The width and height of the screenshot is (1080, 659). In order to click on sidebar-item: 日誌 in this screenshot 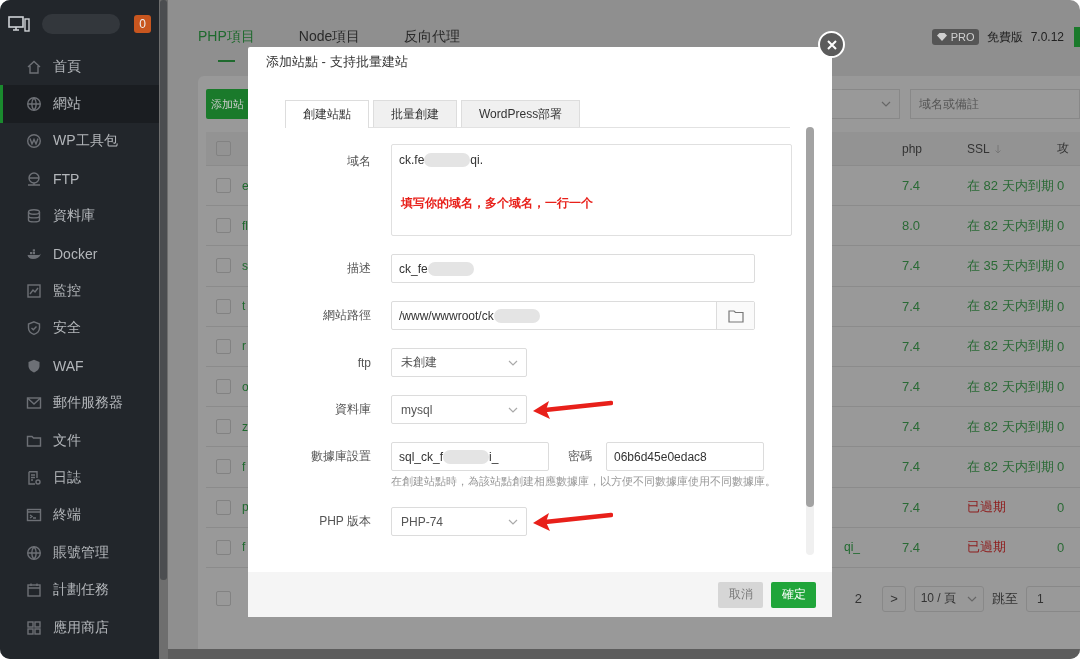, I will do `click(79, 478)`.